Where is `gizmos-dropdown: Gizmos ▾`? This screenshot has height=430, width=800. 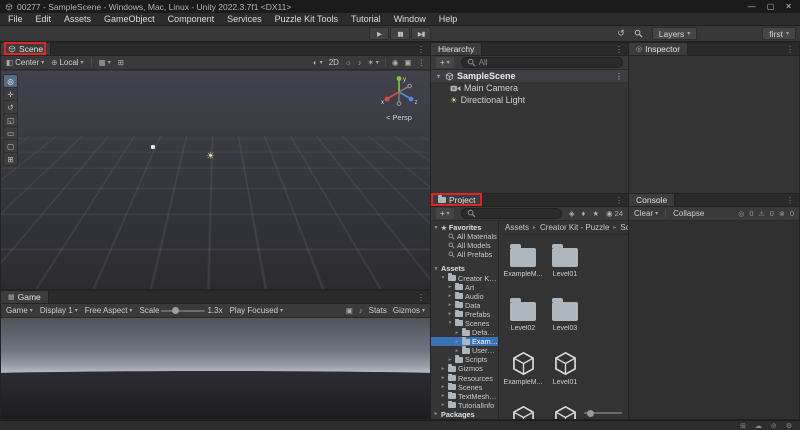 gizmos-dropdown: Gizmos ▾ is located at coordinates (409, 310).